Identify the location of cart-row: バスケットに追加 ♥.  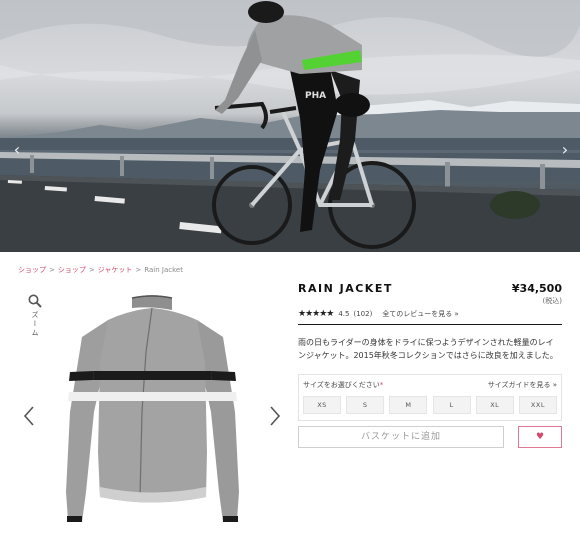
(430, 437).